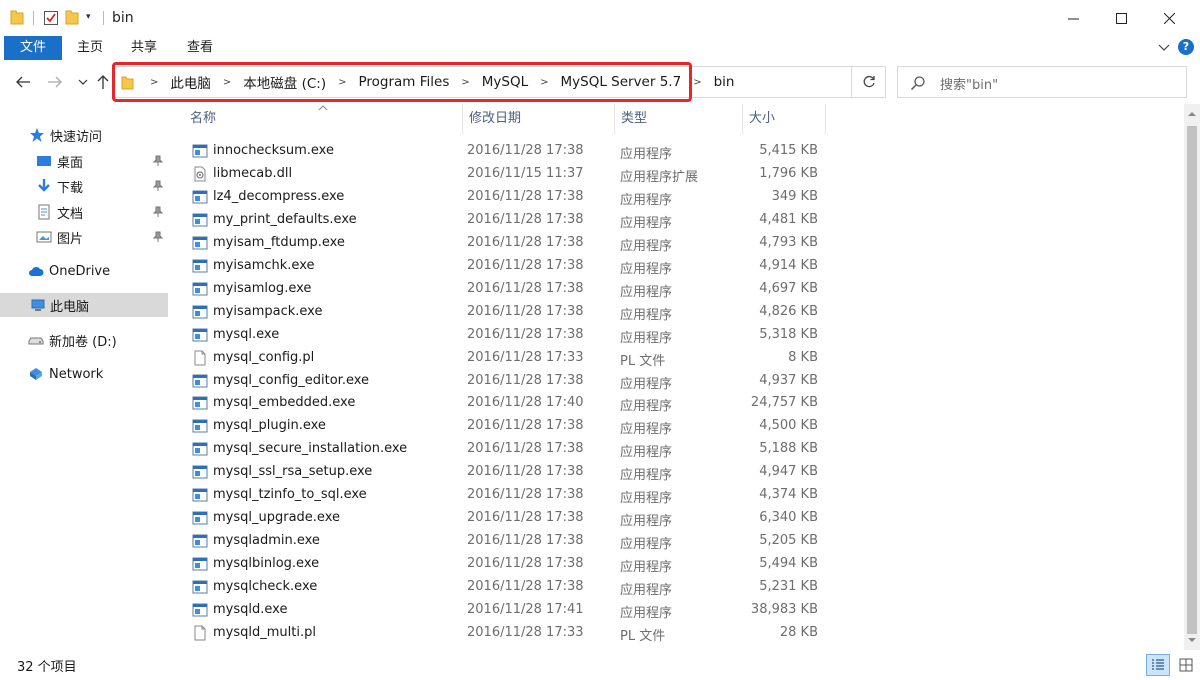 The height and width of the screenshot is (680, 1200). I want to click on file-size: 4,500 KB, so click(788, 426).